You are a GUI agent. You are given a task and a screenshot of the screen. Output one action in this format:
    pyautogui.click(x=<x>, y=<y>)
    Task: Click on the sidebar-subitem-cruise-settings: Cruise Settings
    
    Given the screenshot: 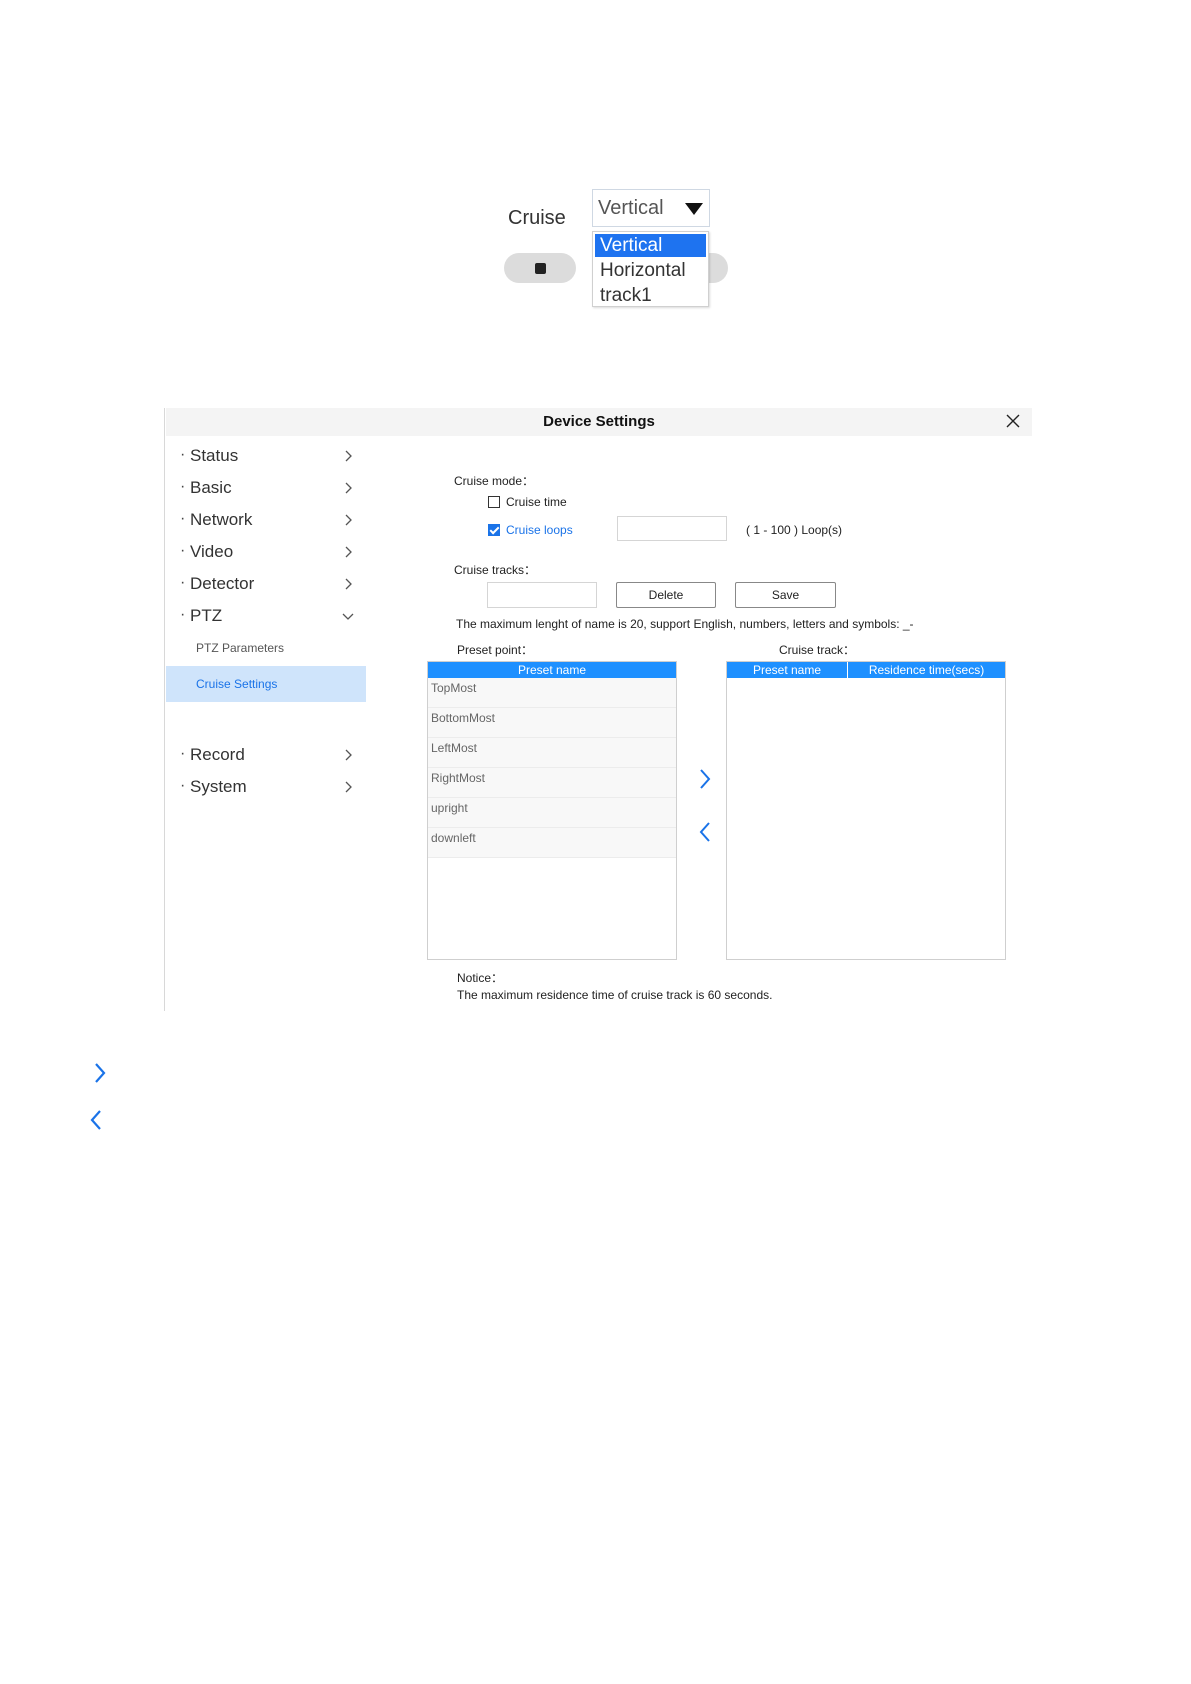 What is the action you would take?
    pyautogui.click(x=266, y=684)
    